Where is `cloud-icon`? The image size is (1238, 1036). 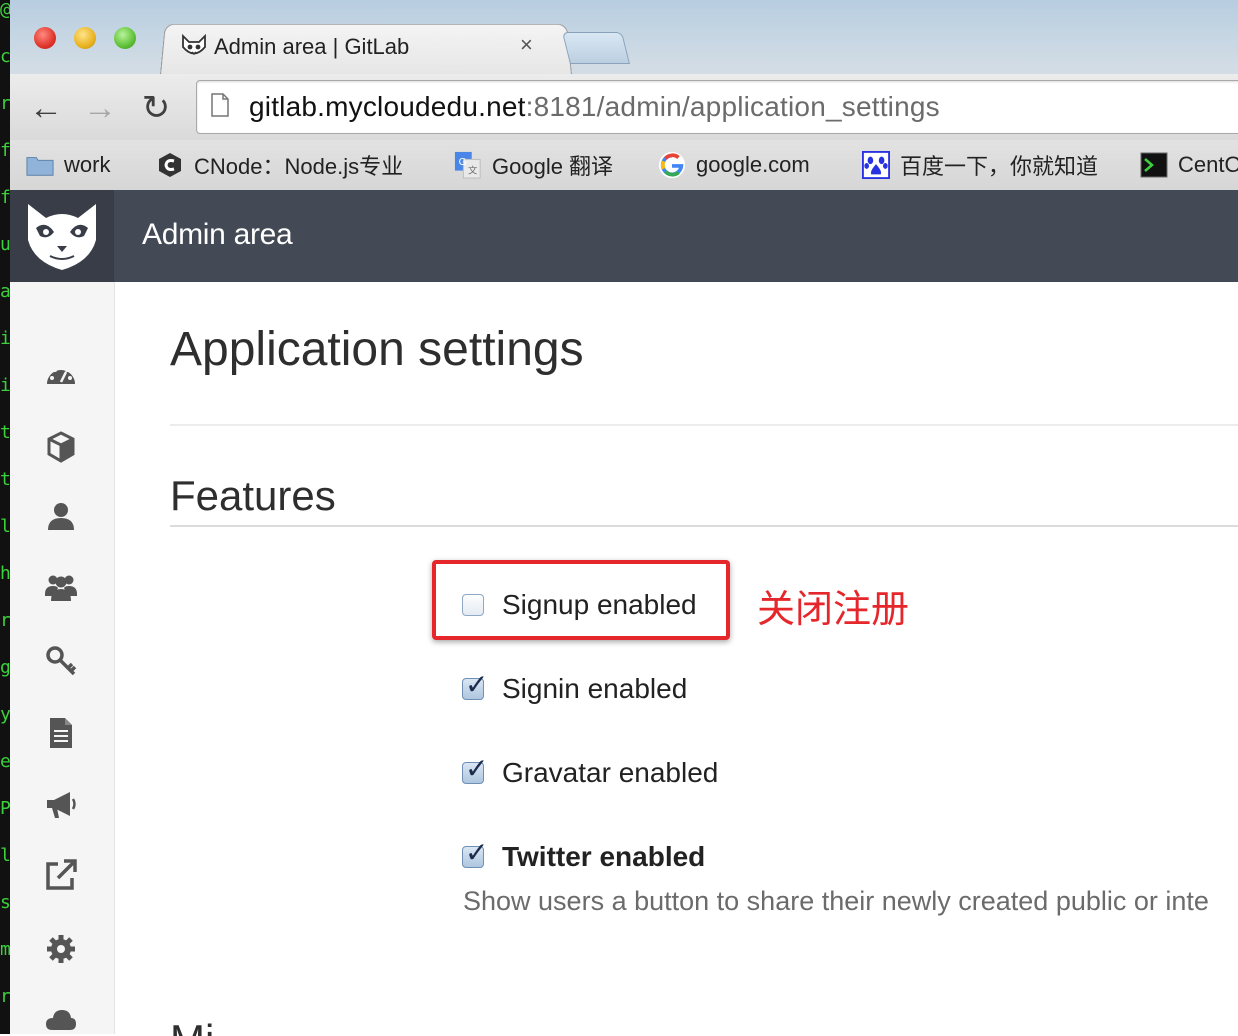
cloud-icon is located at coordinates (61, 1019).